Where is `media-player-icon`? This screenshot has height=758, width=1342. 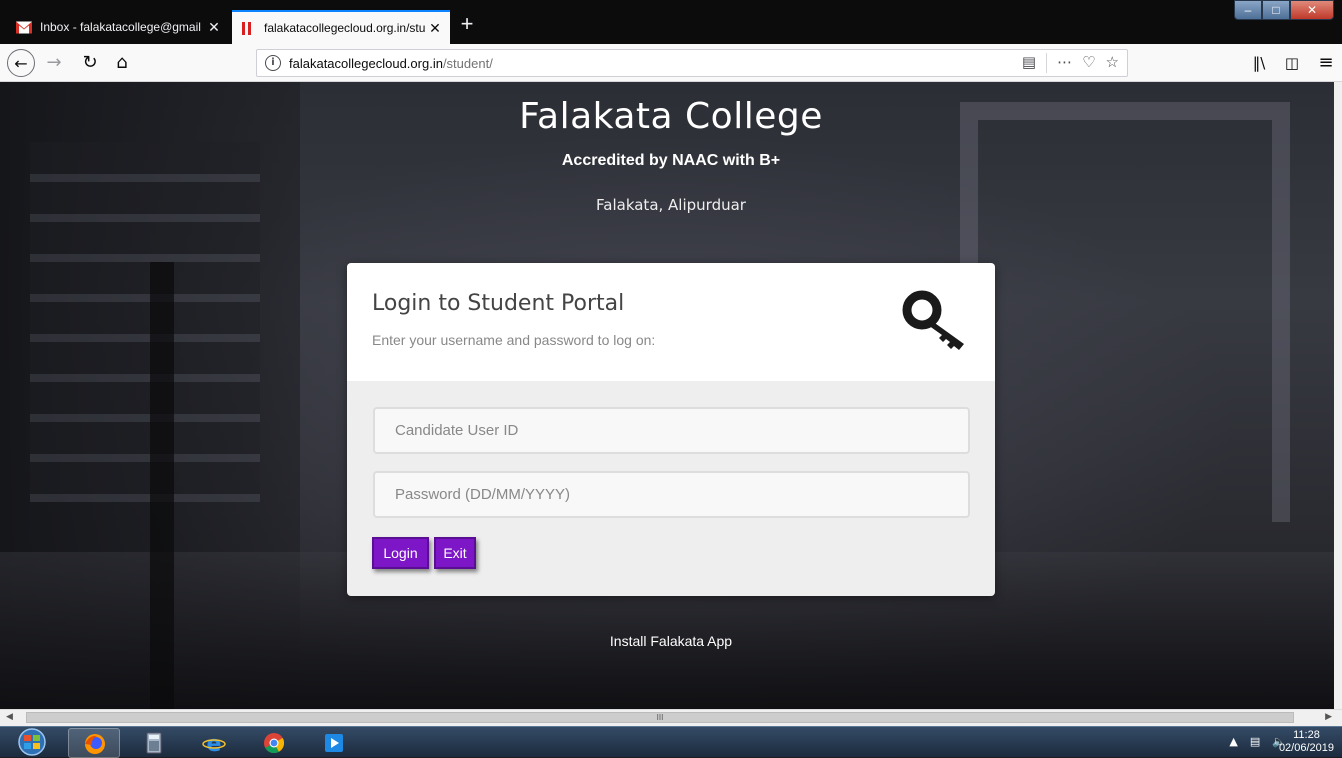 media-player-icon is located at coordinates (334, 743).